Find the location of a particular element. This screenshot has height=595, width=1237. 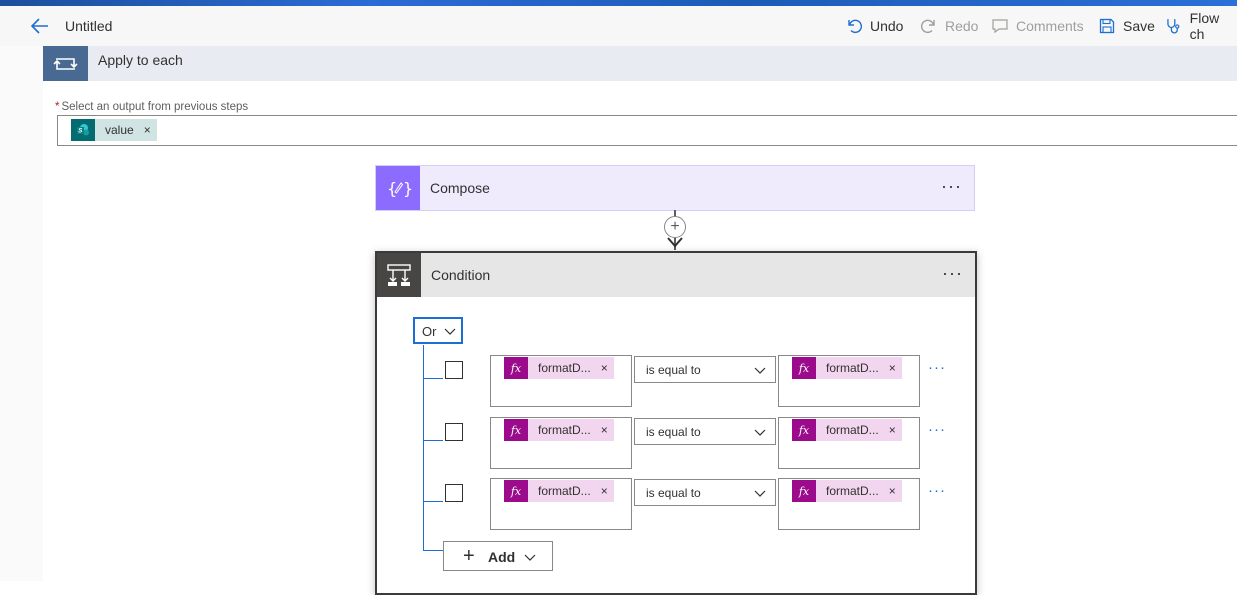

sharepoint-icon: S is located at coordinates (83, 130).